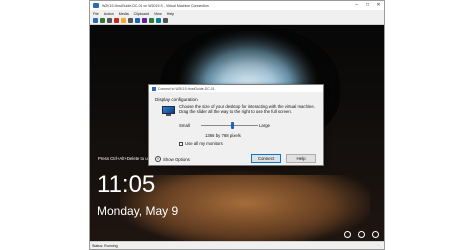 The height and width of the screenshot is (250, 474). What do you see at coordinates (223, 135) in the screenshot?
I see `resolution-value: 1366 by 768 pixels` at bounding box center [223, 135].